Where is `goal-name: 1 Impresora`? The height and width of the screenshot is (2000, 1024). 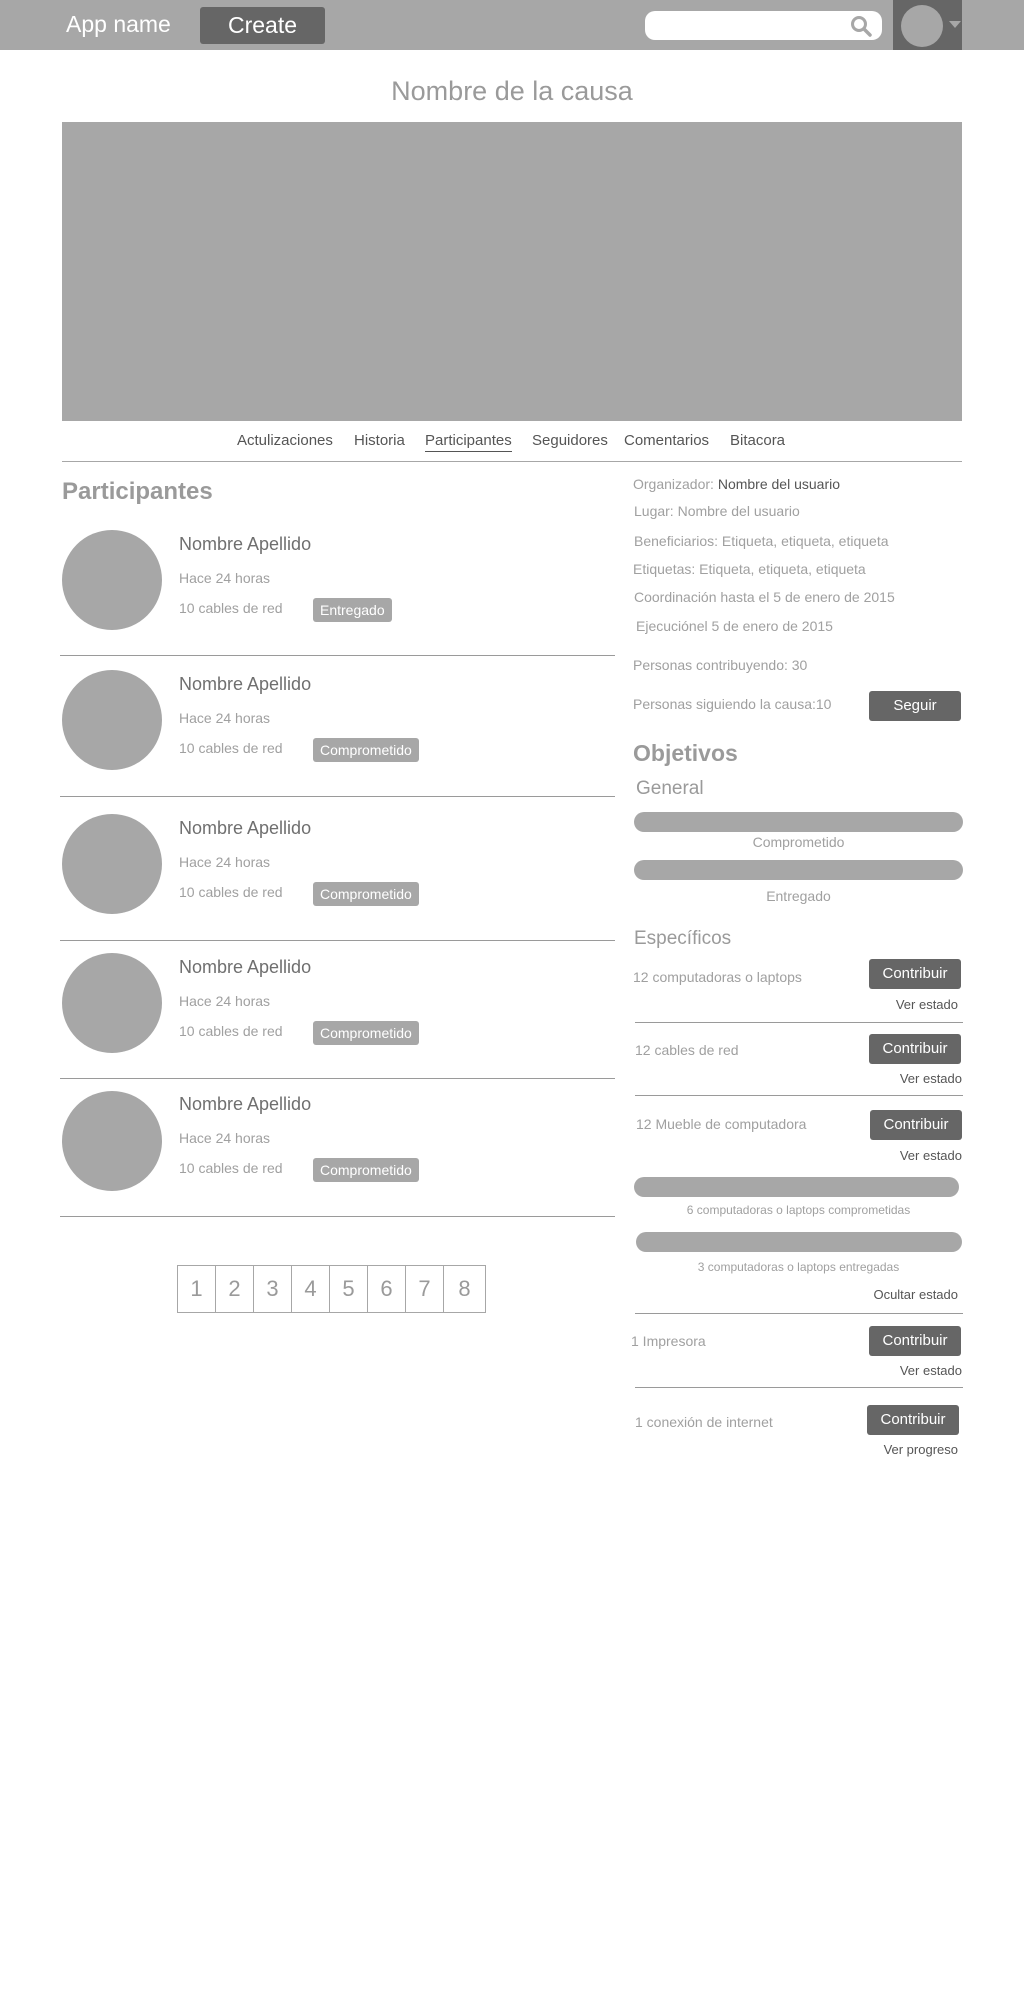 goal-name: 1 Impresora is located at coordinates (668, 1341).